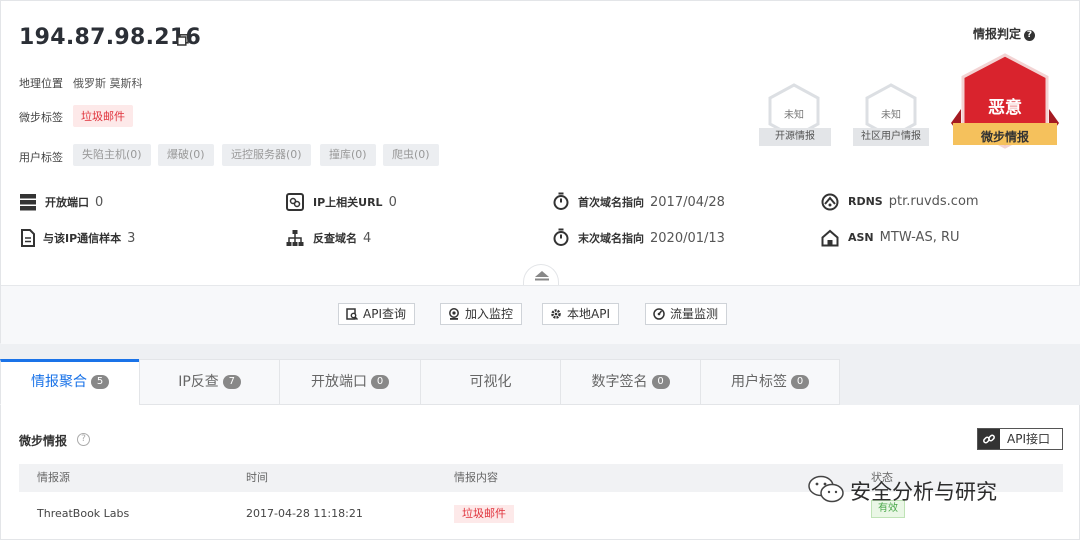  Describe the element at coordinates (110, 37) in the screenshot. I see `ip-address: 194.87.98.216` at that location.